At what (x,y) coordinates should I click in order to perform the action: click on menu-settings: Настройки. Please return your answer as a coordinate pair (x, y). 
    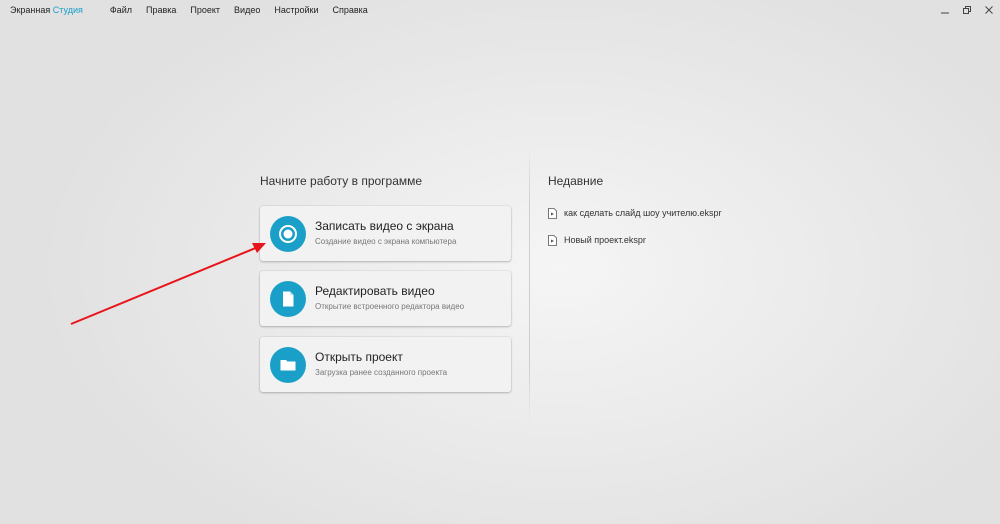
    Looking at the image, I should click on (296, 10).